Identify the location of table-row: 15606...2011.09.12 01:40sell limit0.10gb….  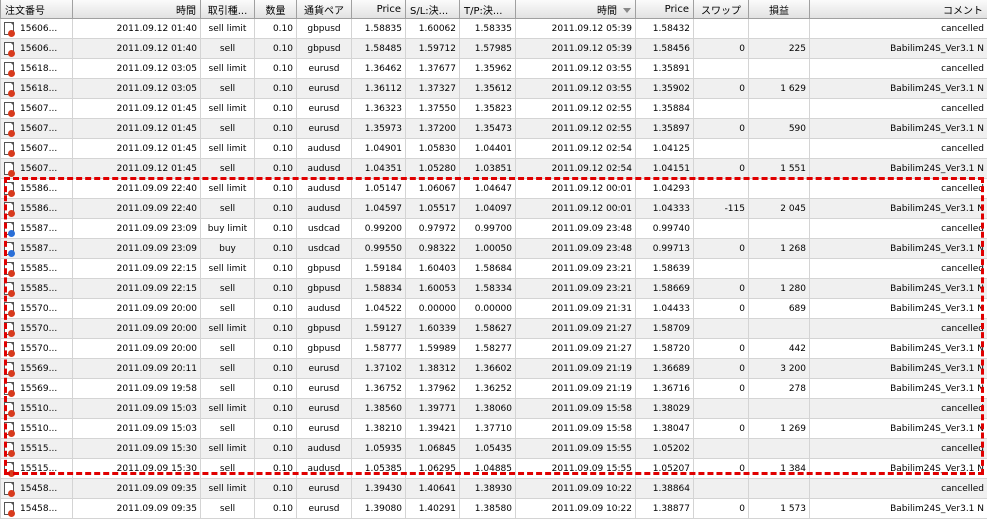
(494, 29).